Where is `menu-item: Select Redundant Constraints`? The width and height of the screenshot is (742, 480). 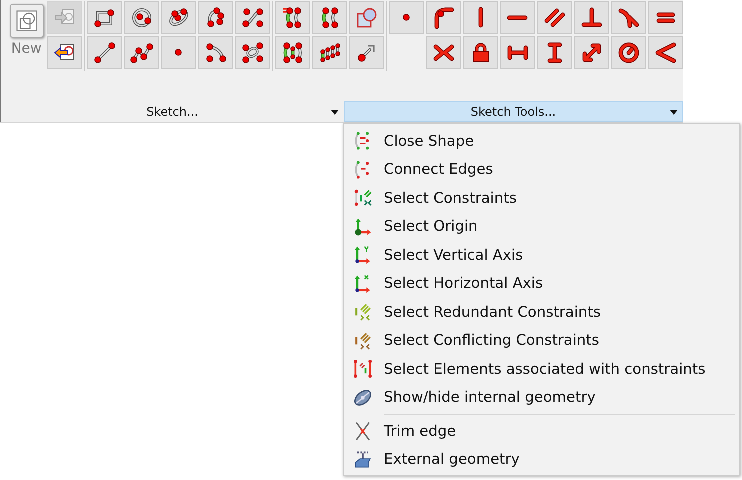 menu-item: Select Redundant Constraints is located at coordinates (541, 312).